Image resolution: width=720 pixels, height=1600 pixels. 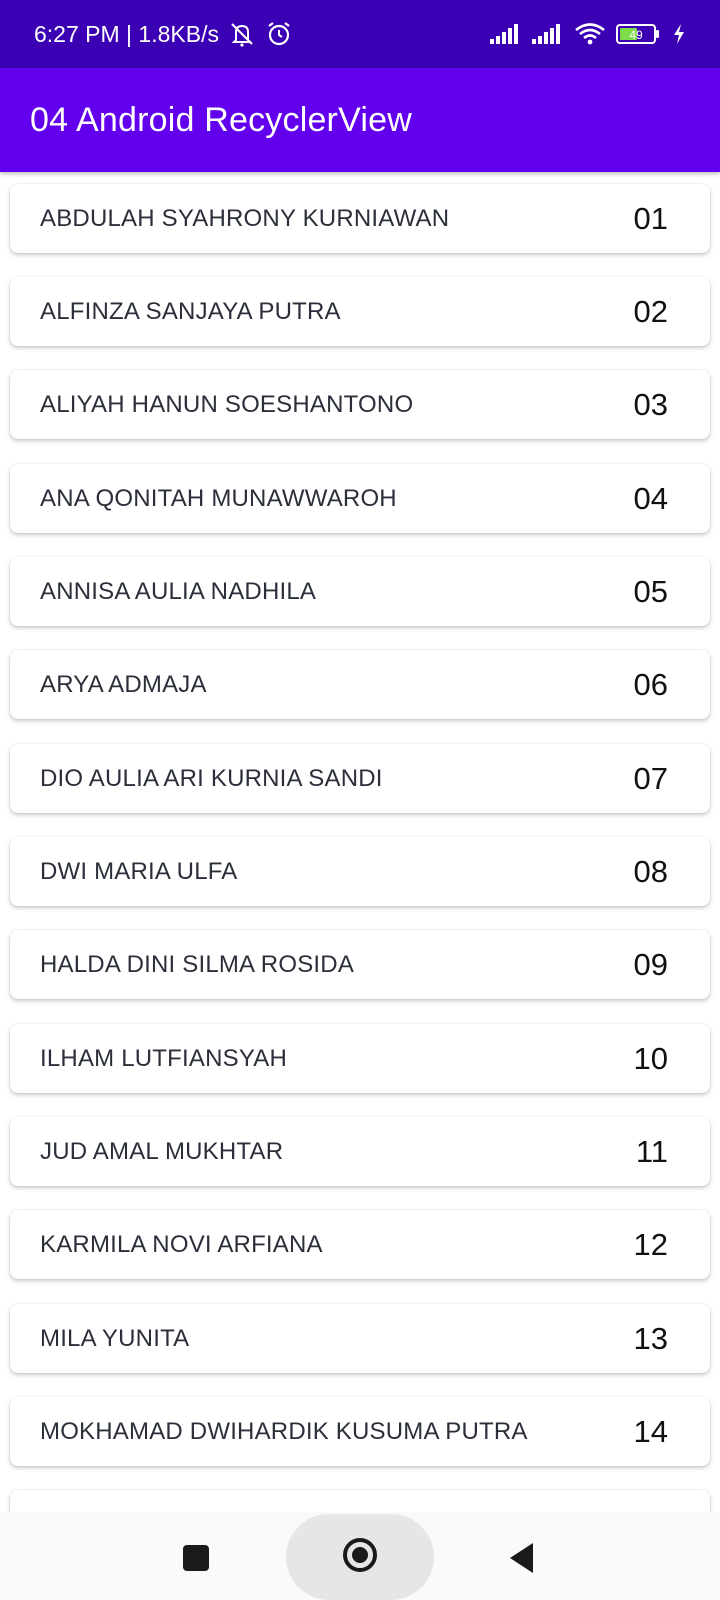 I want to click on item-number: 10, so click(x=650, y=1058).